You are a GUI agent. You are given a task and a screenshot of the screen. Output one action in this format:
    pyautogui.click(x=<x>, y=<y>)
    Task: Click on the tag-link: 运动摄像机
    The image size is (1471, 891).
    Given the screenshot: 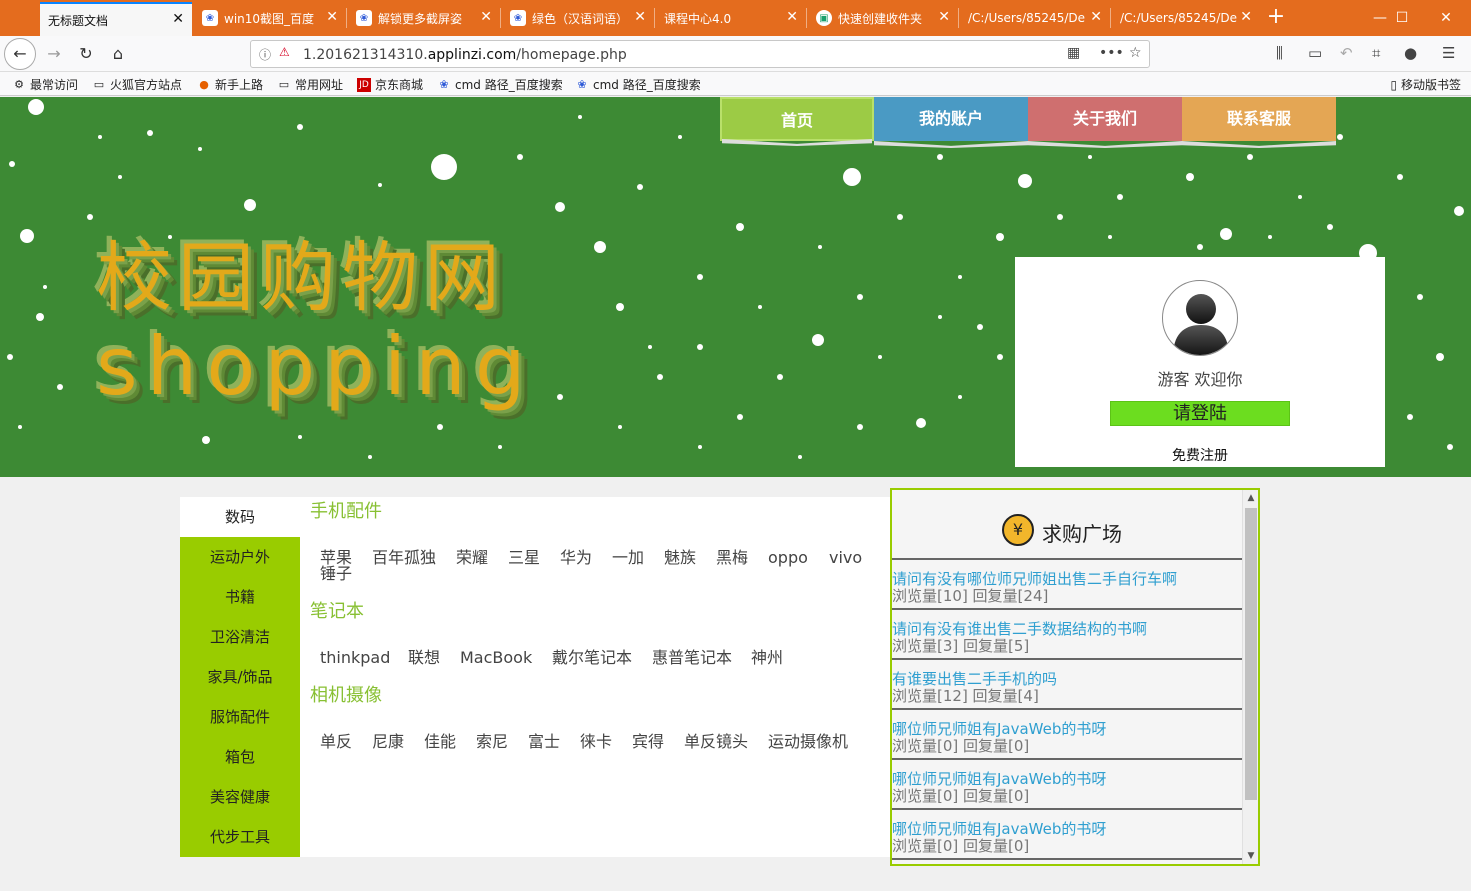 What is the action you would take?
    pyautogui.click(x=808, y=742)
    